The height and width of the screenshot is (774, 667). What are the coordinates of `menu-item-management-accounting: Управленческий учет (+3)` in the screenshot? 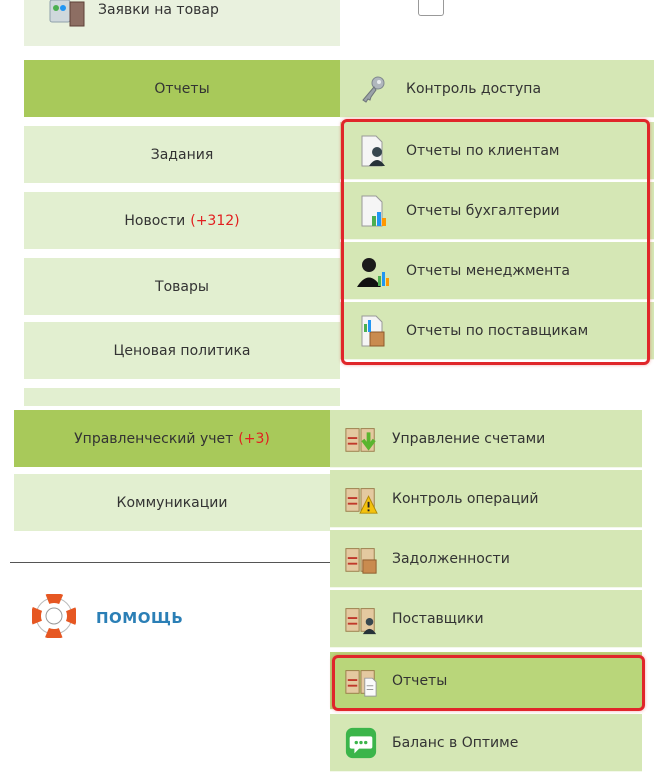 It's located at (172, 439).